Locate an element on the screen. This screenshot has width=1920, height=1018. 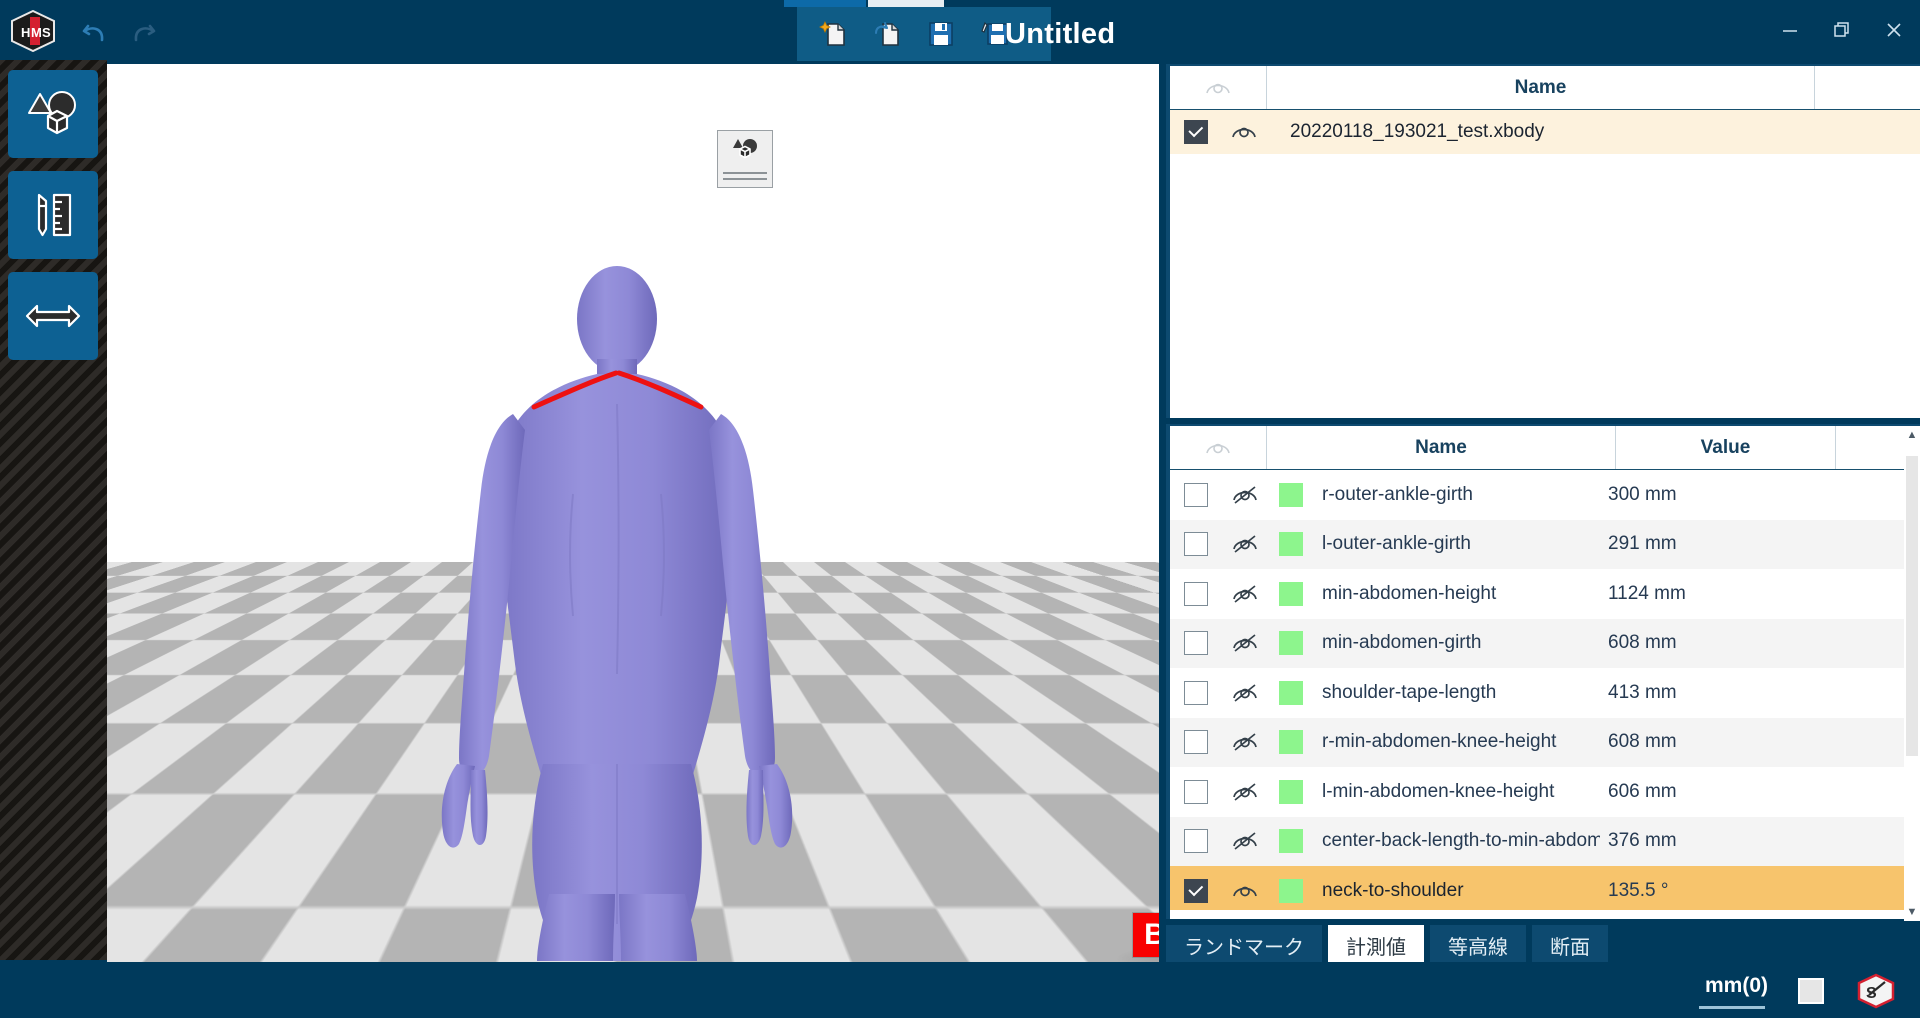
measurement-scrollbar: ▲ ▼ is located at coordinates (1912, 673).